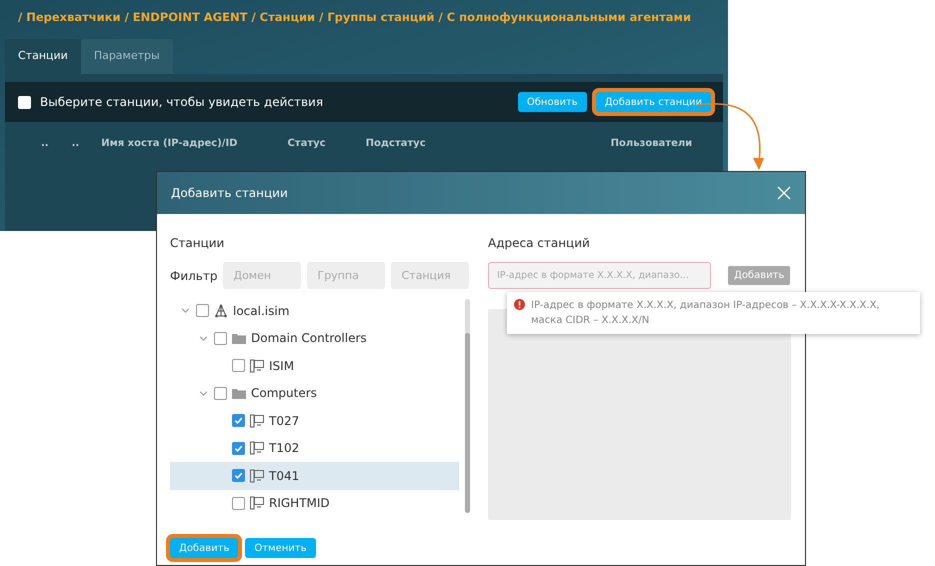  I want to click on tree-label: Domain Controllers, so click(309, 339).